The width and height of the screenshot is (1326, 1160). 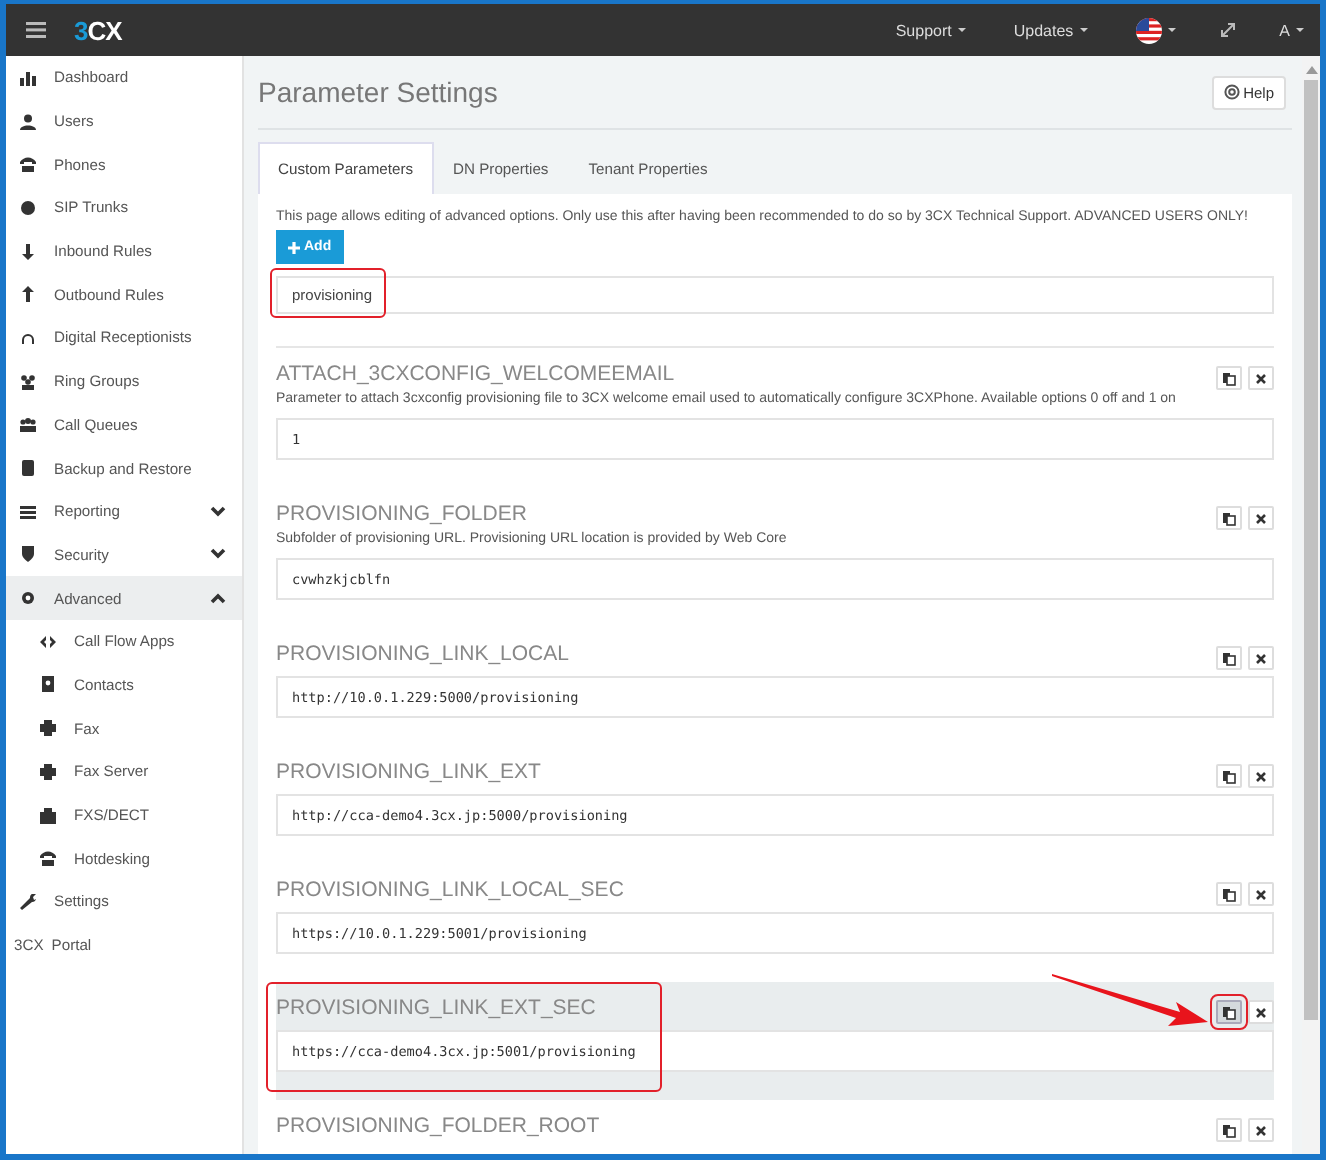 I want to click on scroll-up-icon, so click(x=1311, y=69).